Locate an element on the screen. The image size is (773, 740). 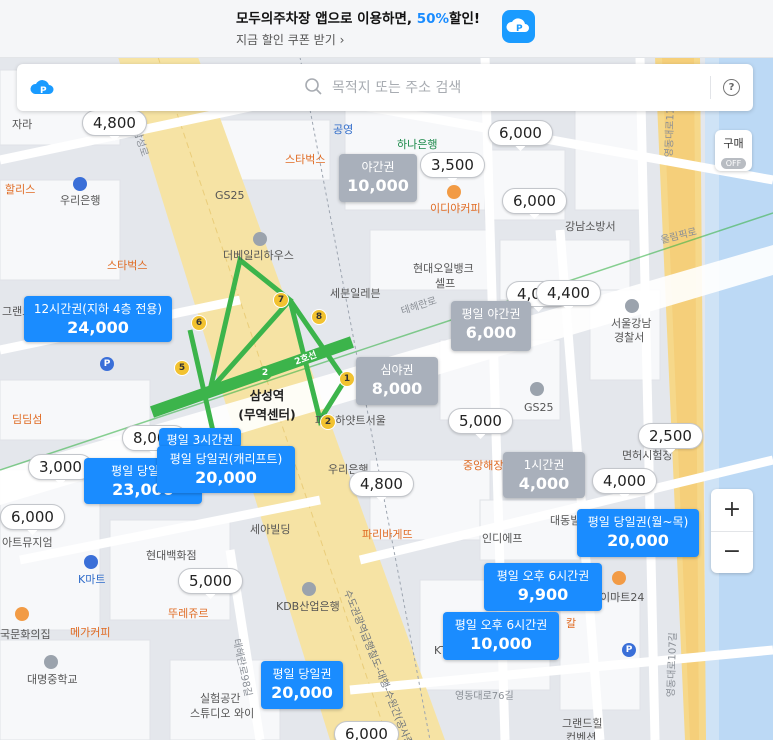
poi-kmart: K마트 is located at coordinates (91, 579).